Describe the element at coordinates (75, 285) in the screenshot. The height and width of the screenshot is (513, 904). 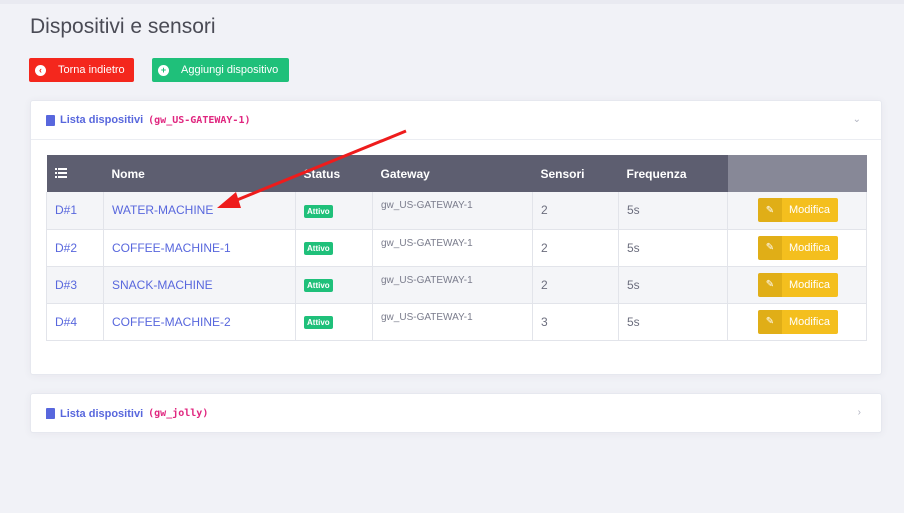
I see `device-id: D#3` at that location.